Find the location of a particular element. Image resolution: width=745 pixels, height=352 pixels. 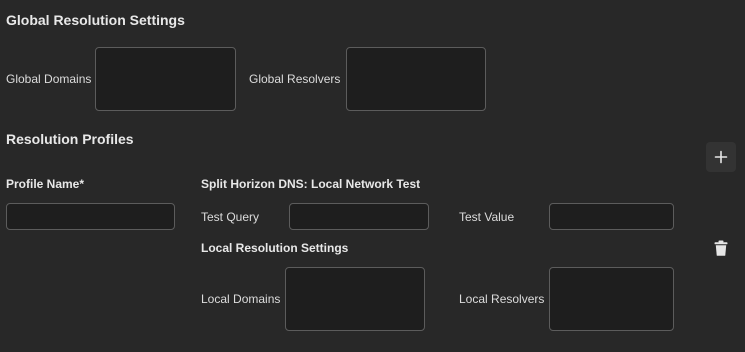

test-value-label: Test Value is located at coordinates (487, 217).